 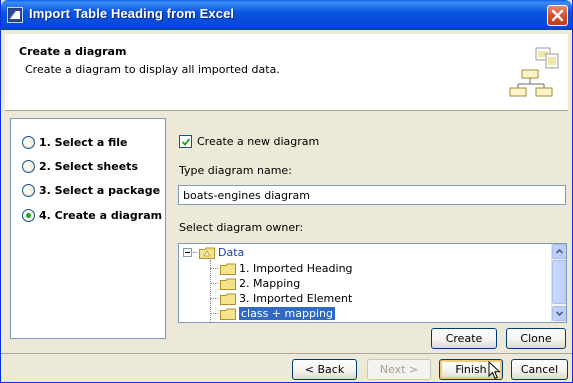 I want to click on scroll-down-button, so click(x=559, y=313).